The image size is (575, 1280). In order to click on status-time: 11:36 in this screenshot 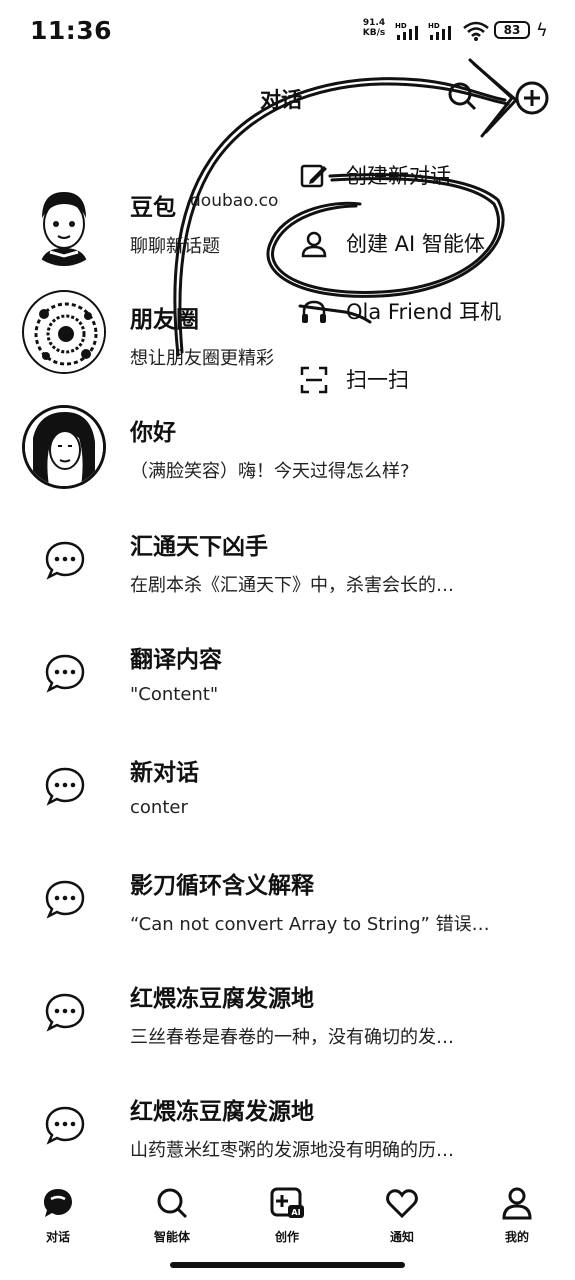, I will do `click(71, 30)`.